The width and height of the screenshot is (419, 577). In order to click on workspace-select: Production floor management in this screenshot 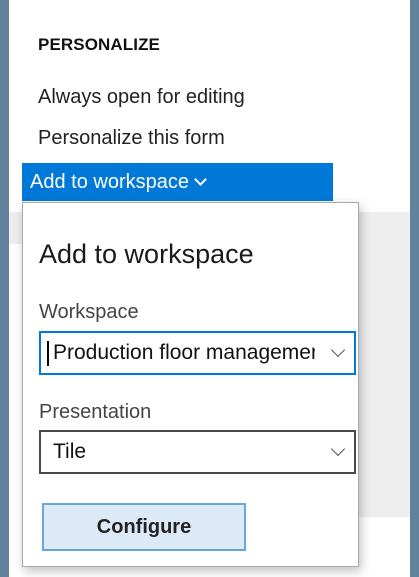, I will do `click(197, 353)`.